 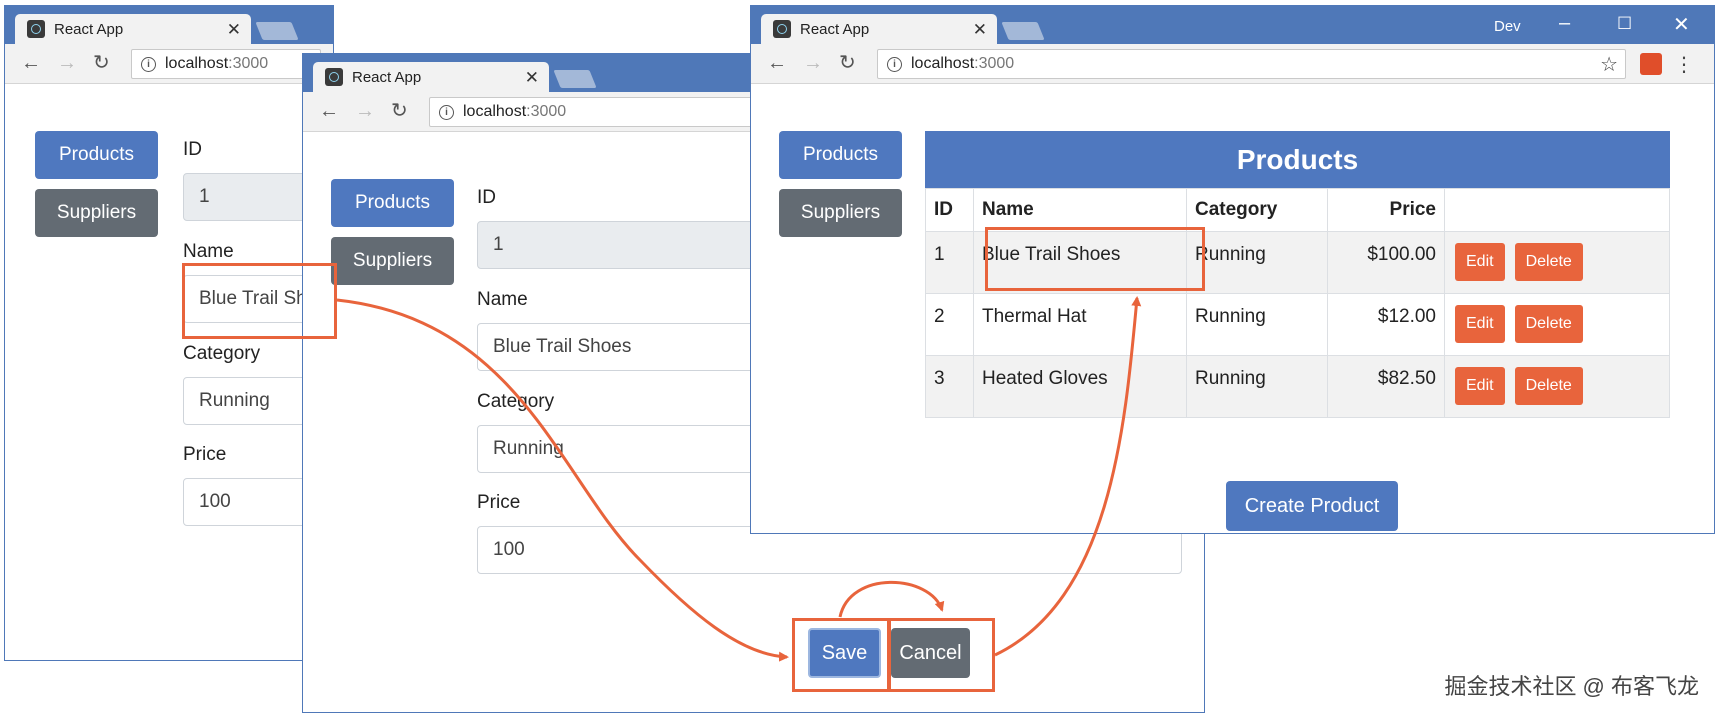 What do you see at coordinates (949, 386) in the screenshot?
I see `cell-id: 3` at bounding box center [949, 386].